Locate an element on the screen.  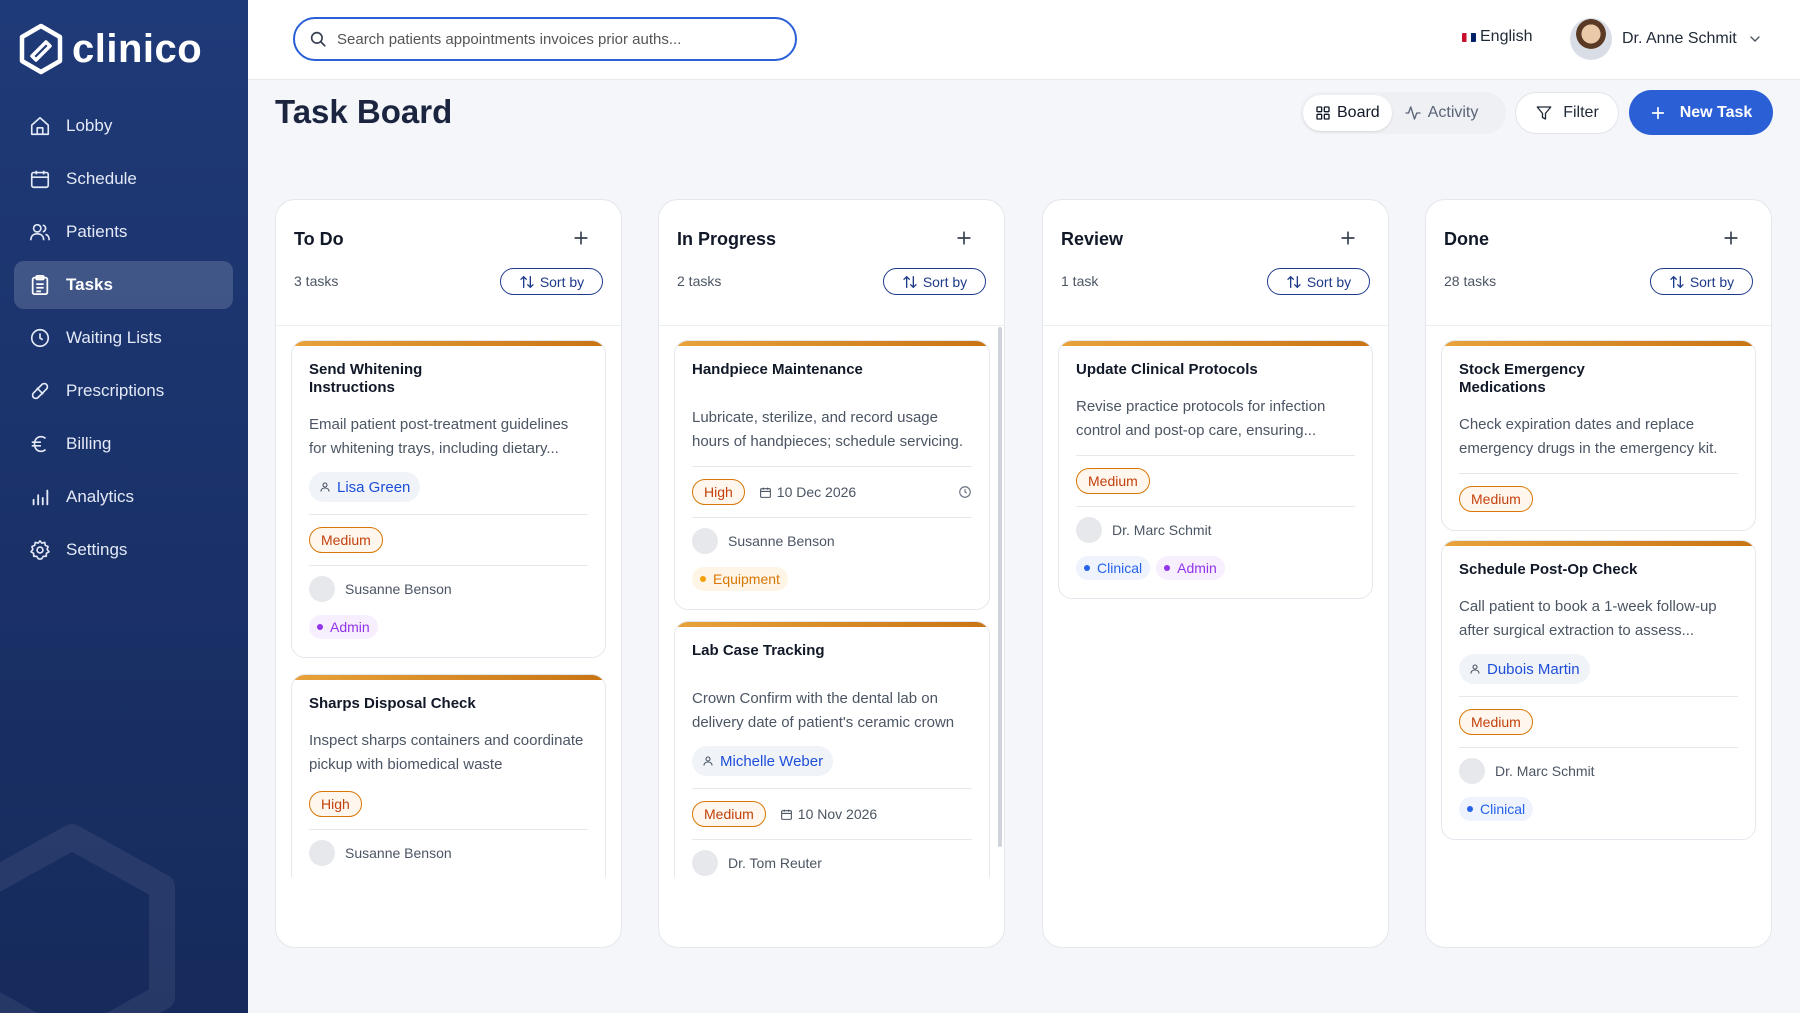
uk-flag-icon is located at coordinates (1469, 37).